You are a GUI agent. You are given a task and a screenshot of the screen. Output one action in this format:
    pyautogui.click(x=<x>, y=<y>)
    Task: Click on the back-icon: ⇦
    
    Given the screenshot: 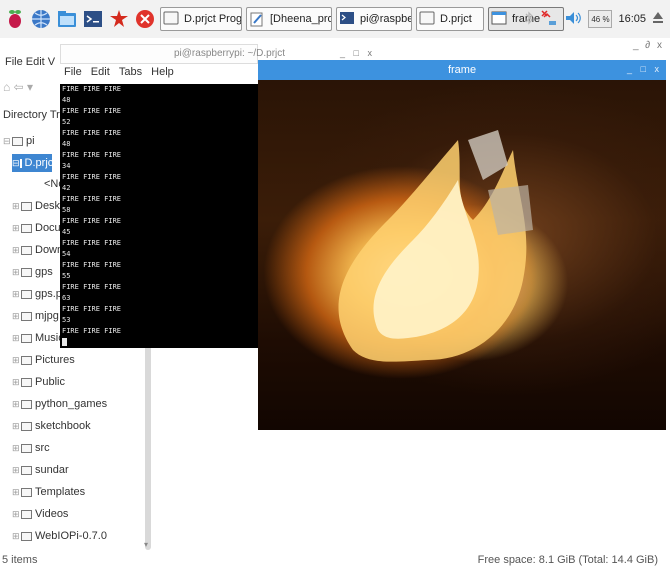 What is the action you would take?
    pyautogui.click(x=19, y=87)
    